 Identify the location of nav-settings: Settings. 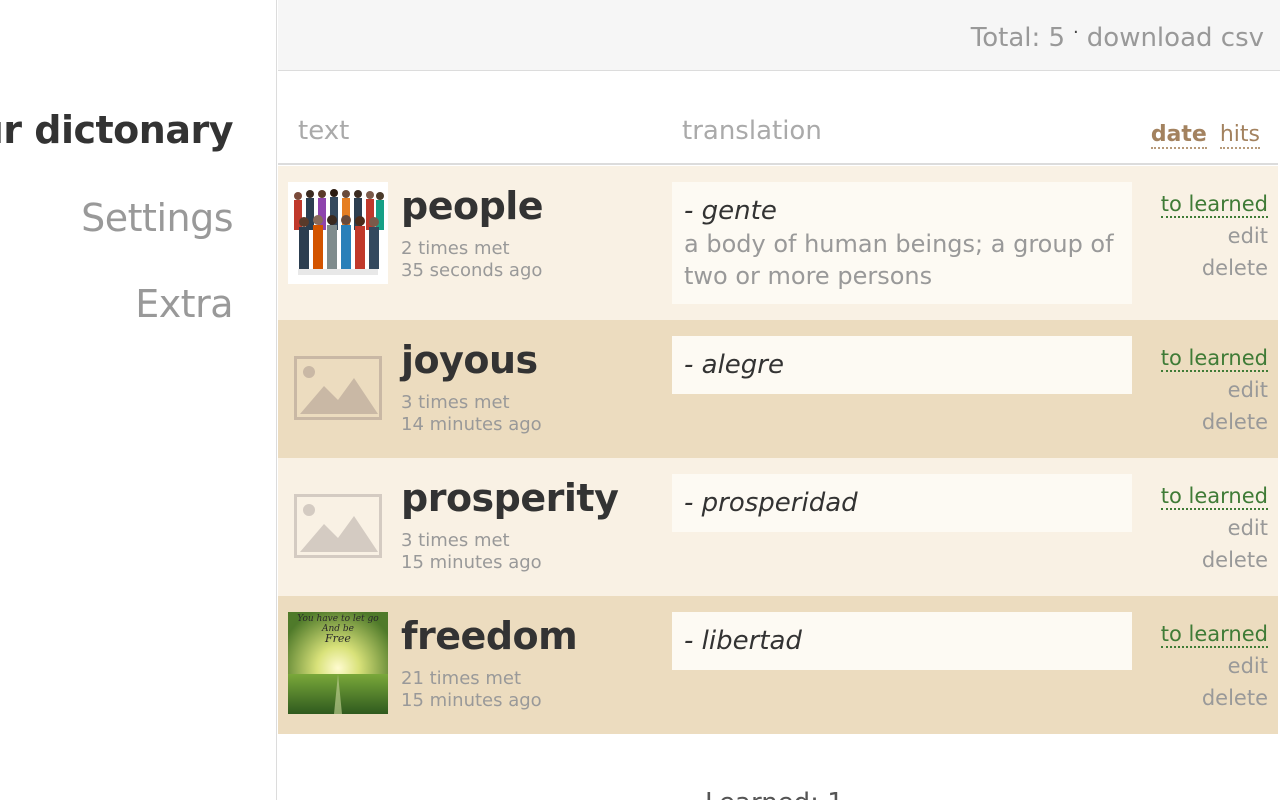
(157, 218).